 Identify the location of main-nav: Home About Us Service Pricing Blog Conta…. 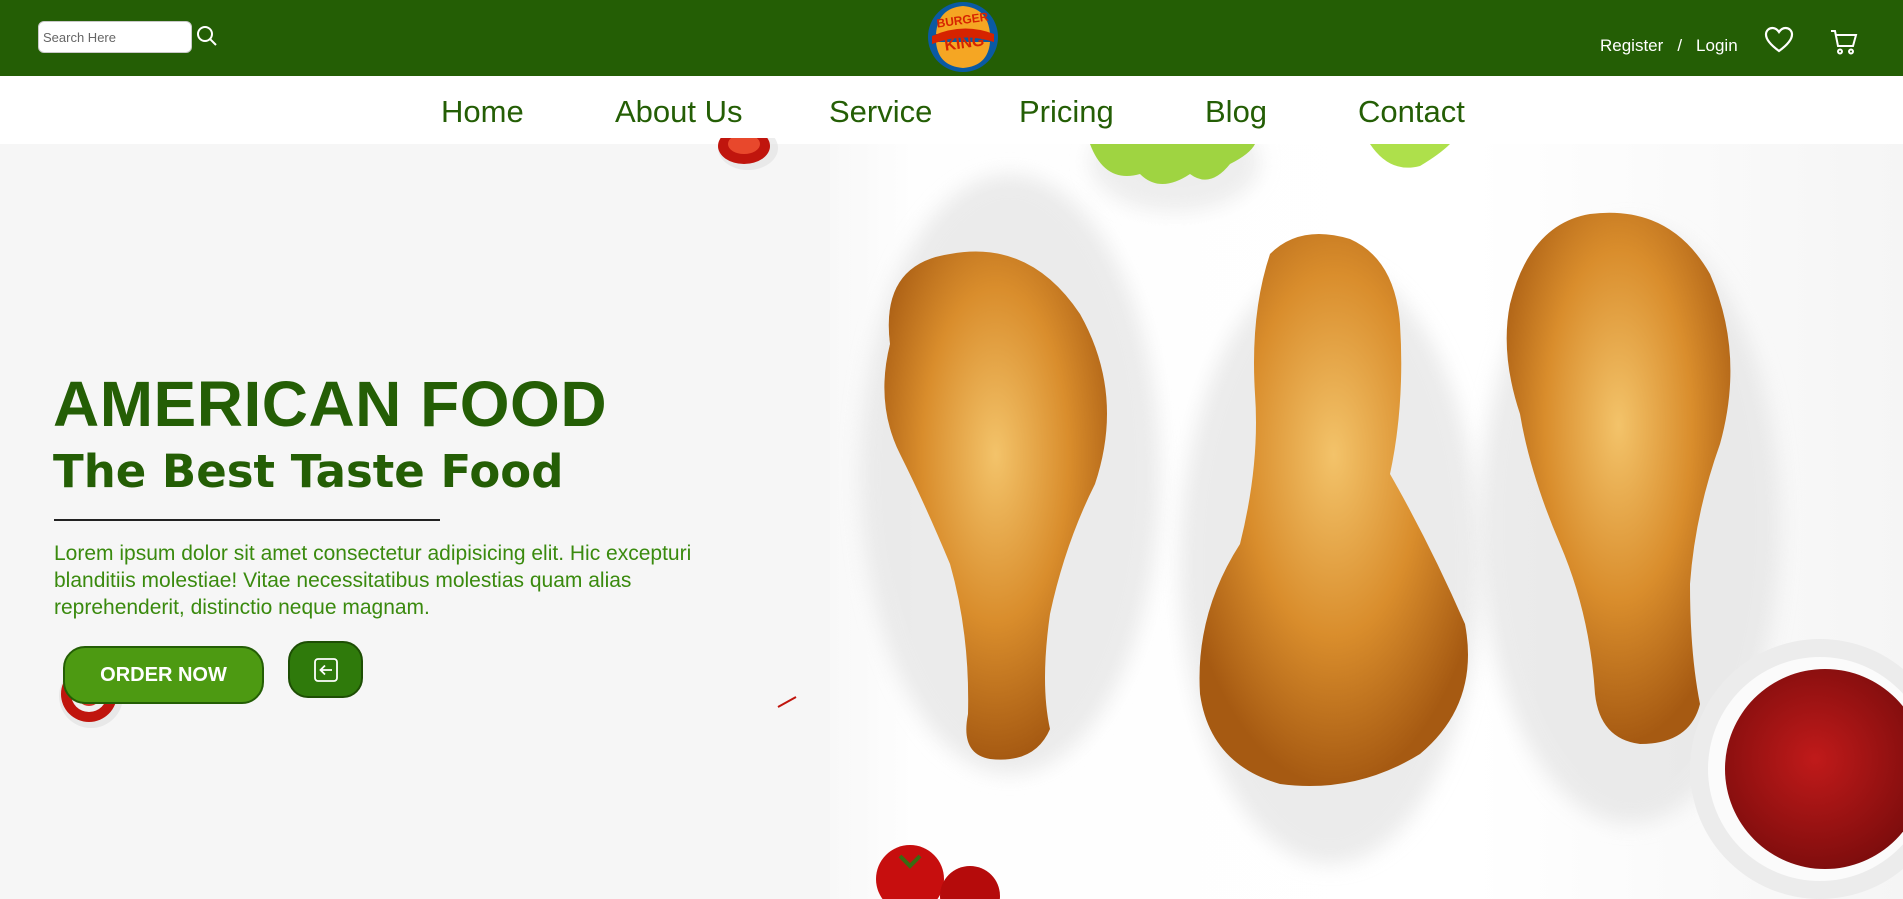
(951, 110).